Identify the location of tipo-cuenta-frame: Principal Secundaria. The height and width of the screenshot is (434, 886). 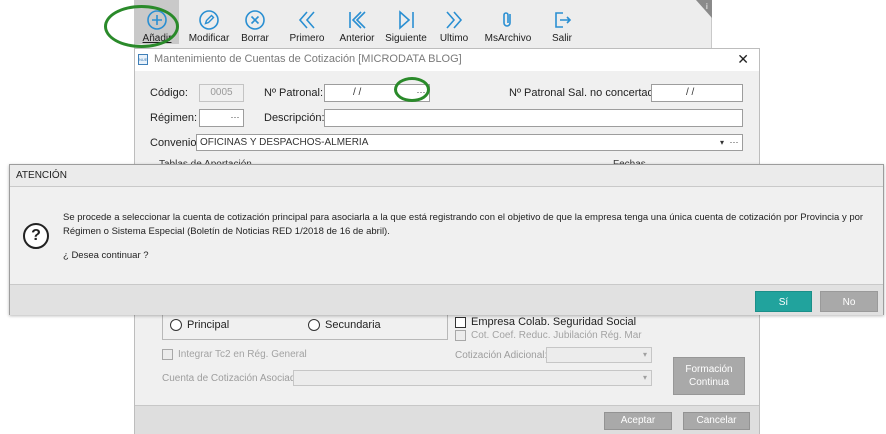
(305, 326).